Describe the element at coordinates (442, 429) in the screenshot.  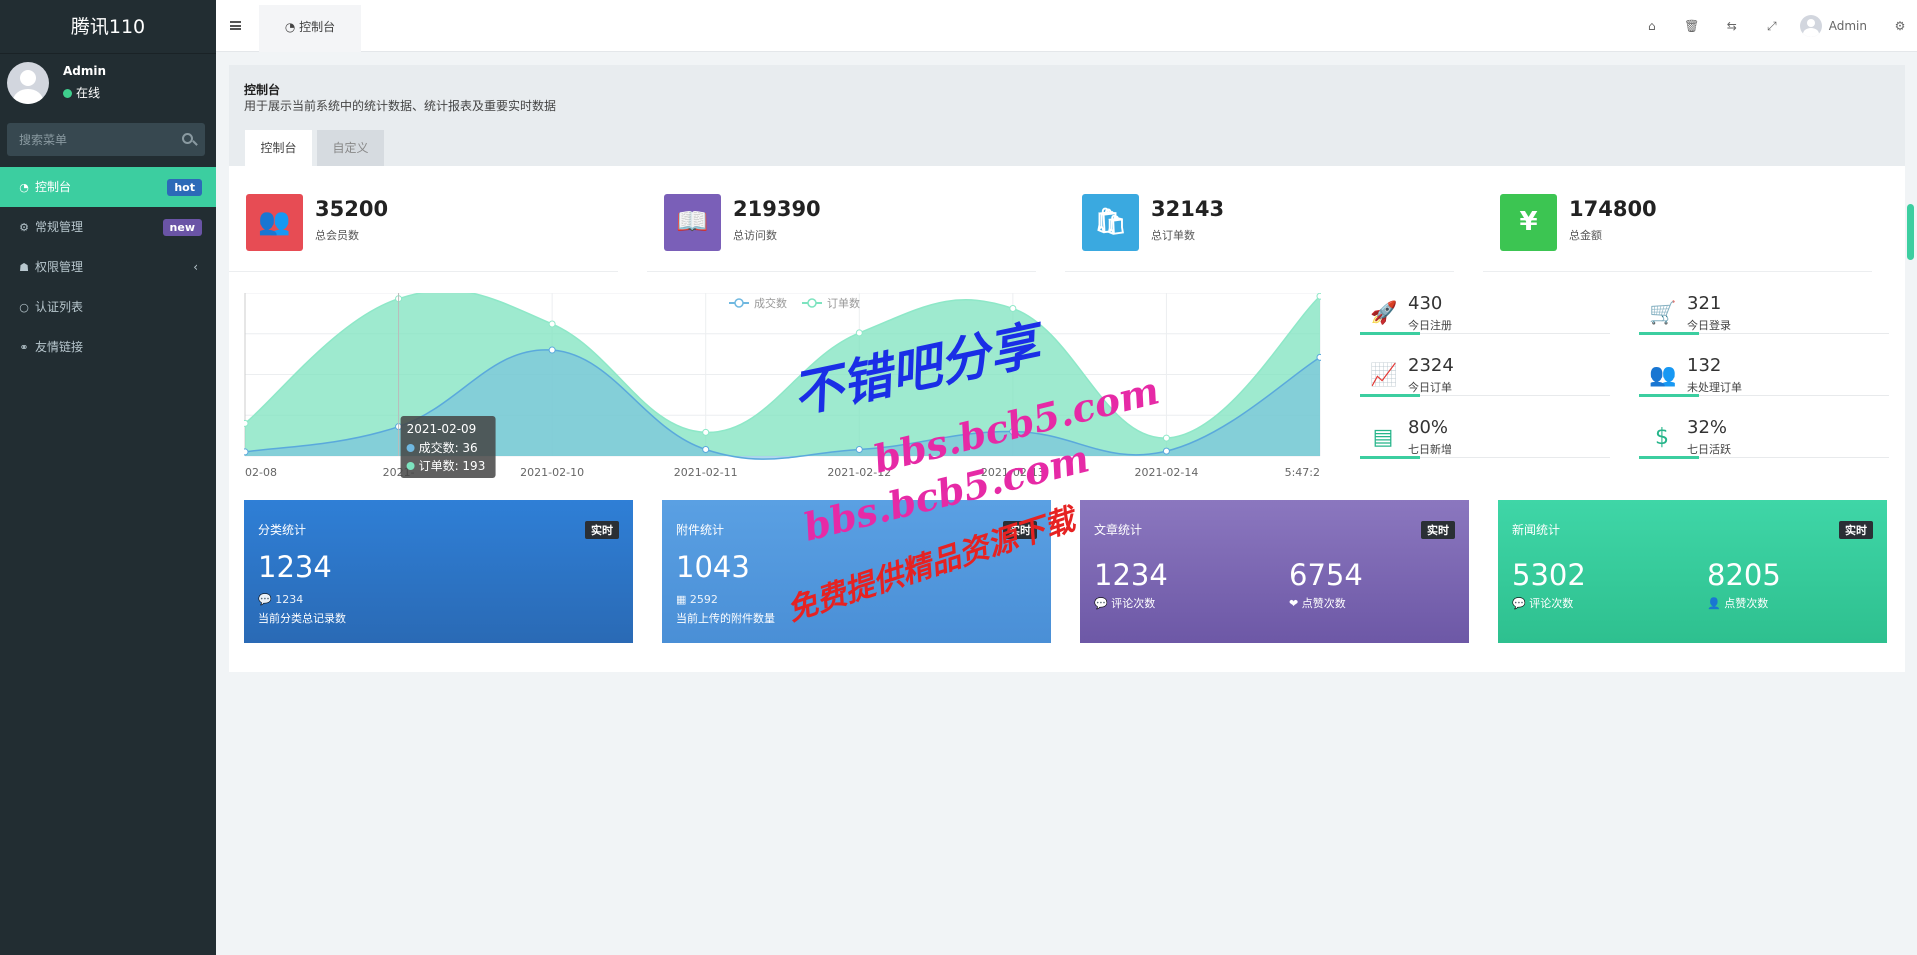
I see `tooltip-title: 2021-02-09` at that location.